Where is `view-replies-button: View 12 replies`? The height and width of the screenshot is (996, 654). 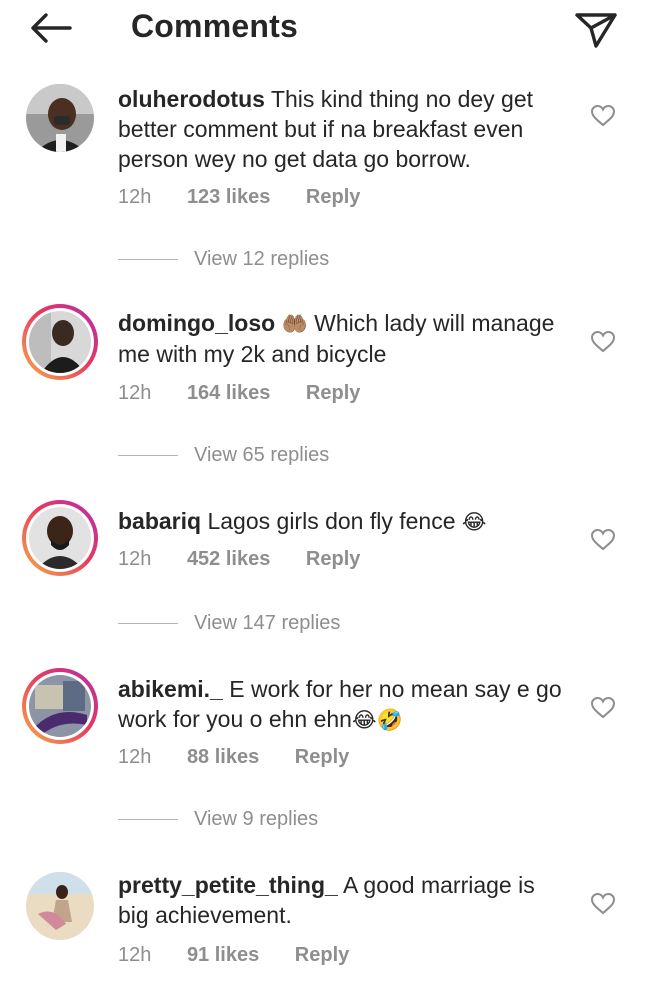 view-replies-button: View 12 replies is located at coordinates (223, 259).